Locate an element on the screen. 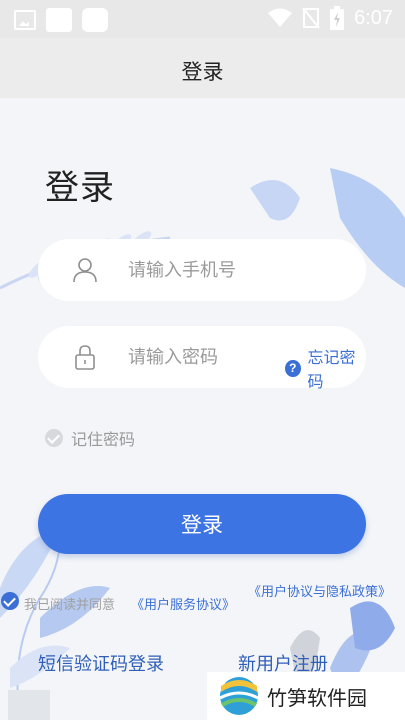 This screenshot has height=720, width=405. remember-password-checkbox: 记住密码 is located at coordinates (90, 438).